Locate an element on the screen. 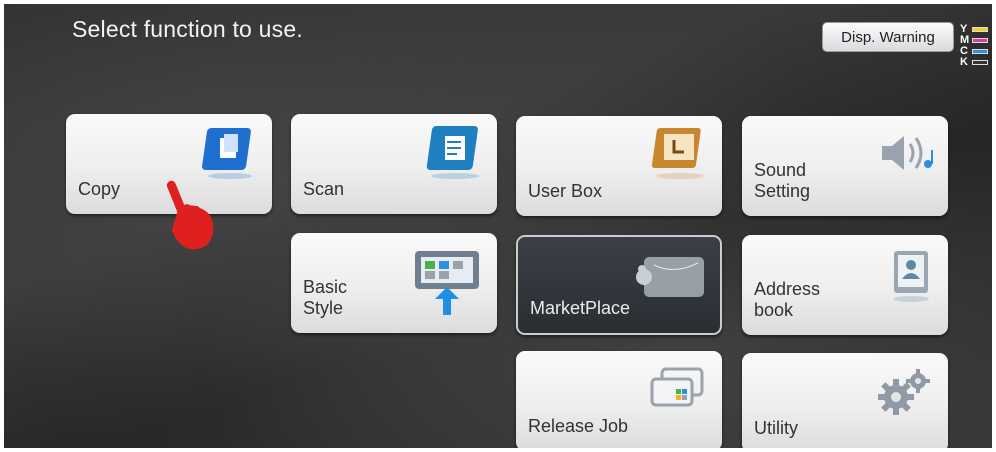 The width and height of the screenshot is (996, 452). utility-tile: Utility is located at coordinates (845, 400).